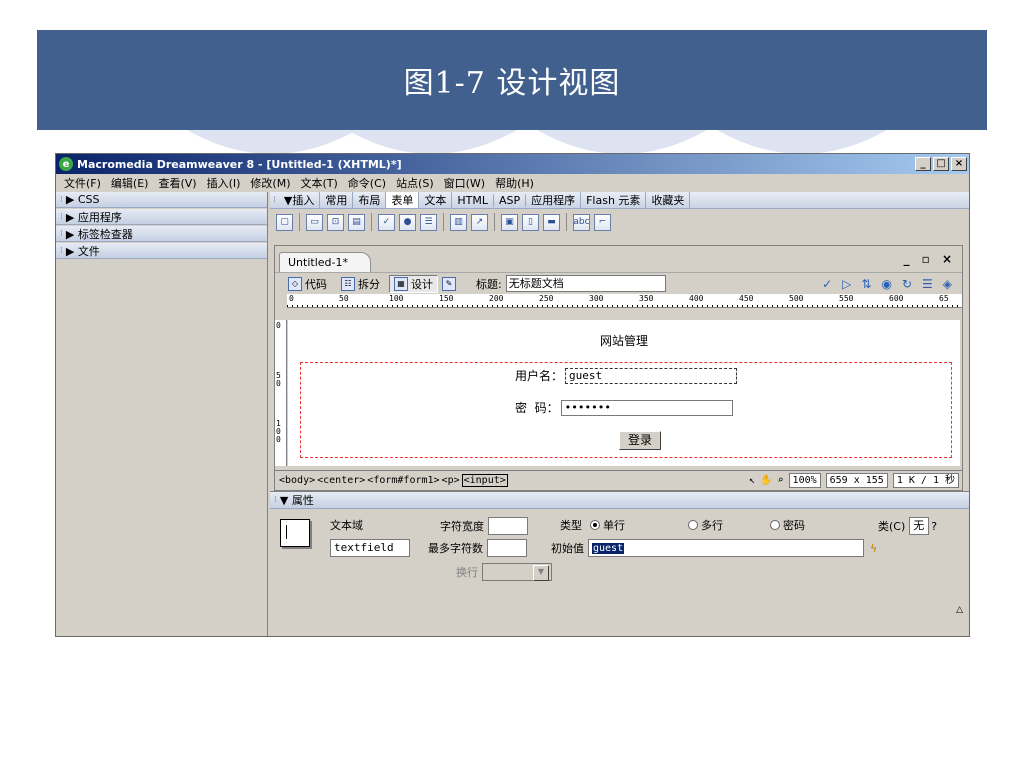 Image resolution: width=1024 pixels, height=768 pixels. Describe the element at coordinates (403, 200) in the screenshot. I see `tab-forms: 表单` at that location.